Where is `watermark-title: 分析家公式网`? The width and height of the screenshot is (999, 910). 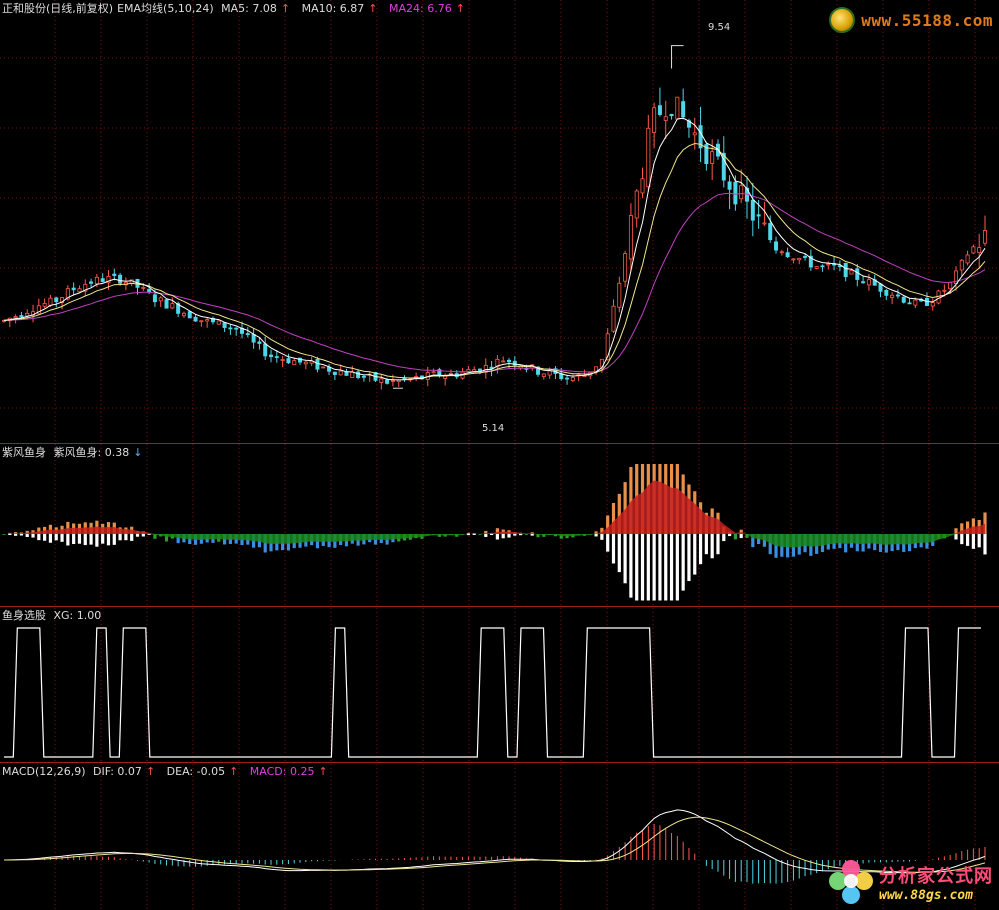
watermark-title: 分析家公式网 is located at coordinates (936, 876).